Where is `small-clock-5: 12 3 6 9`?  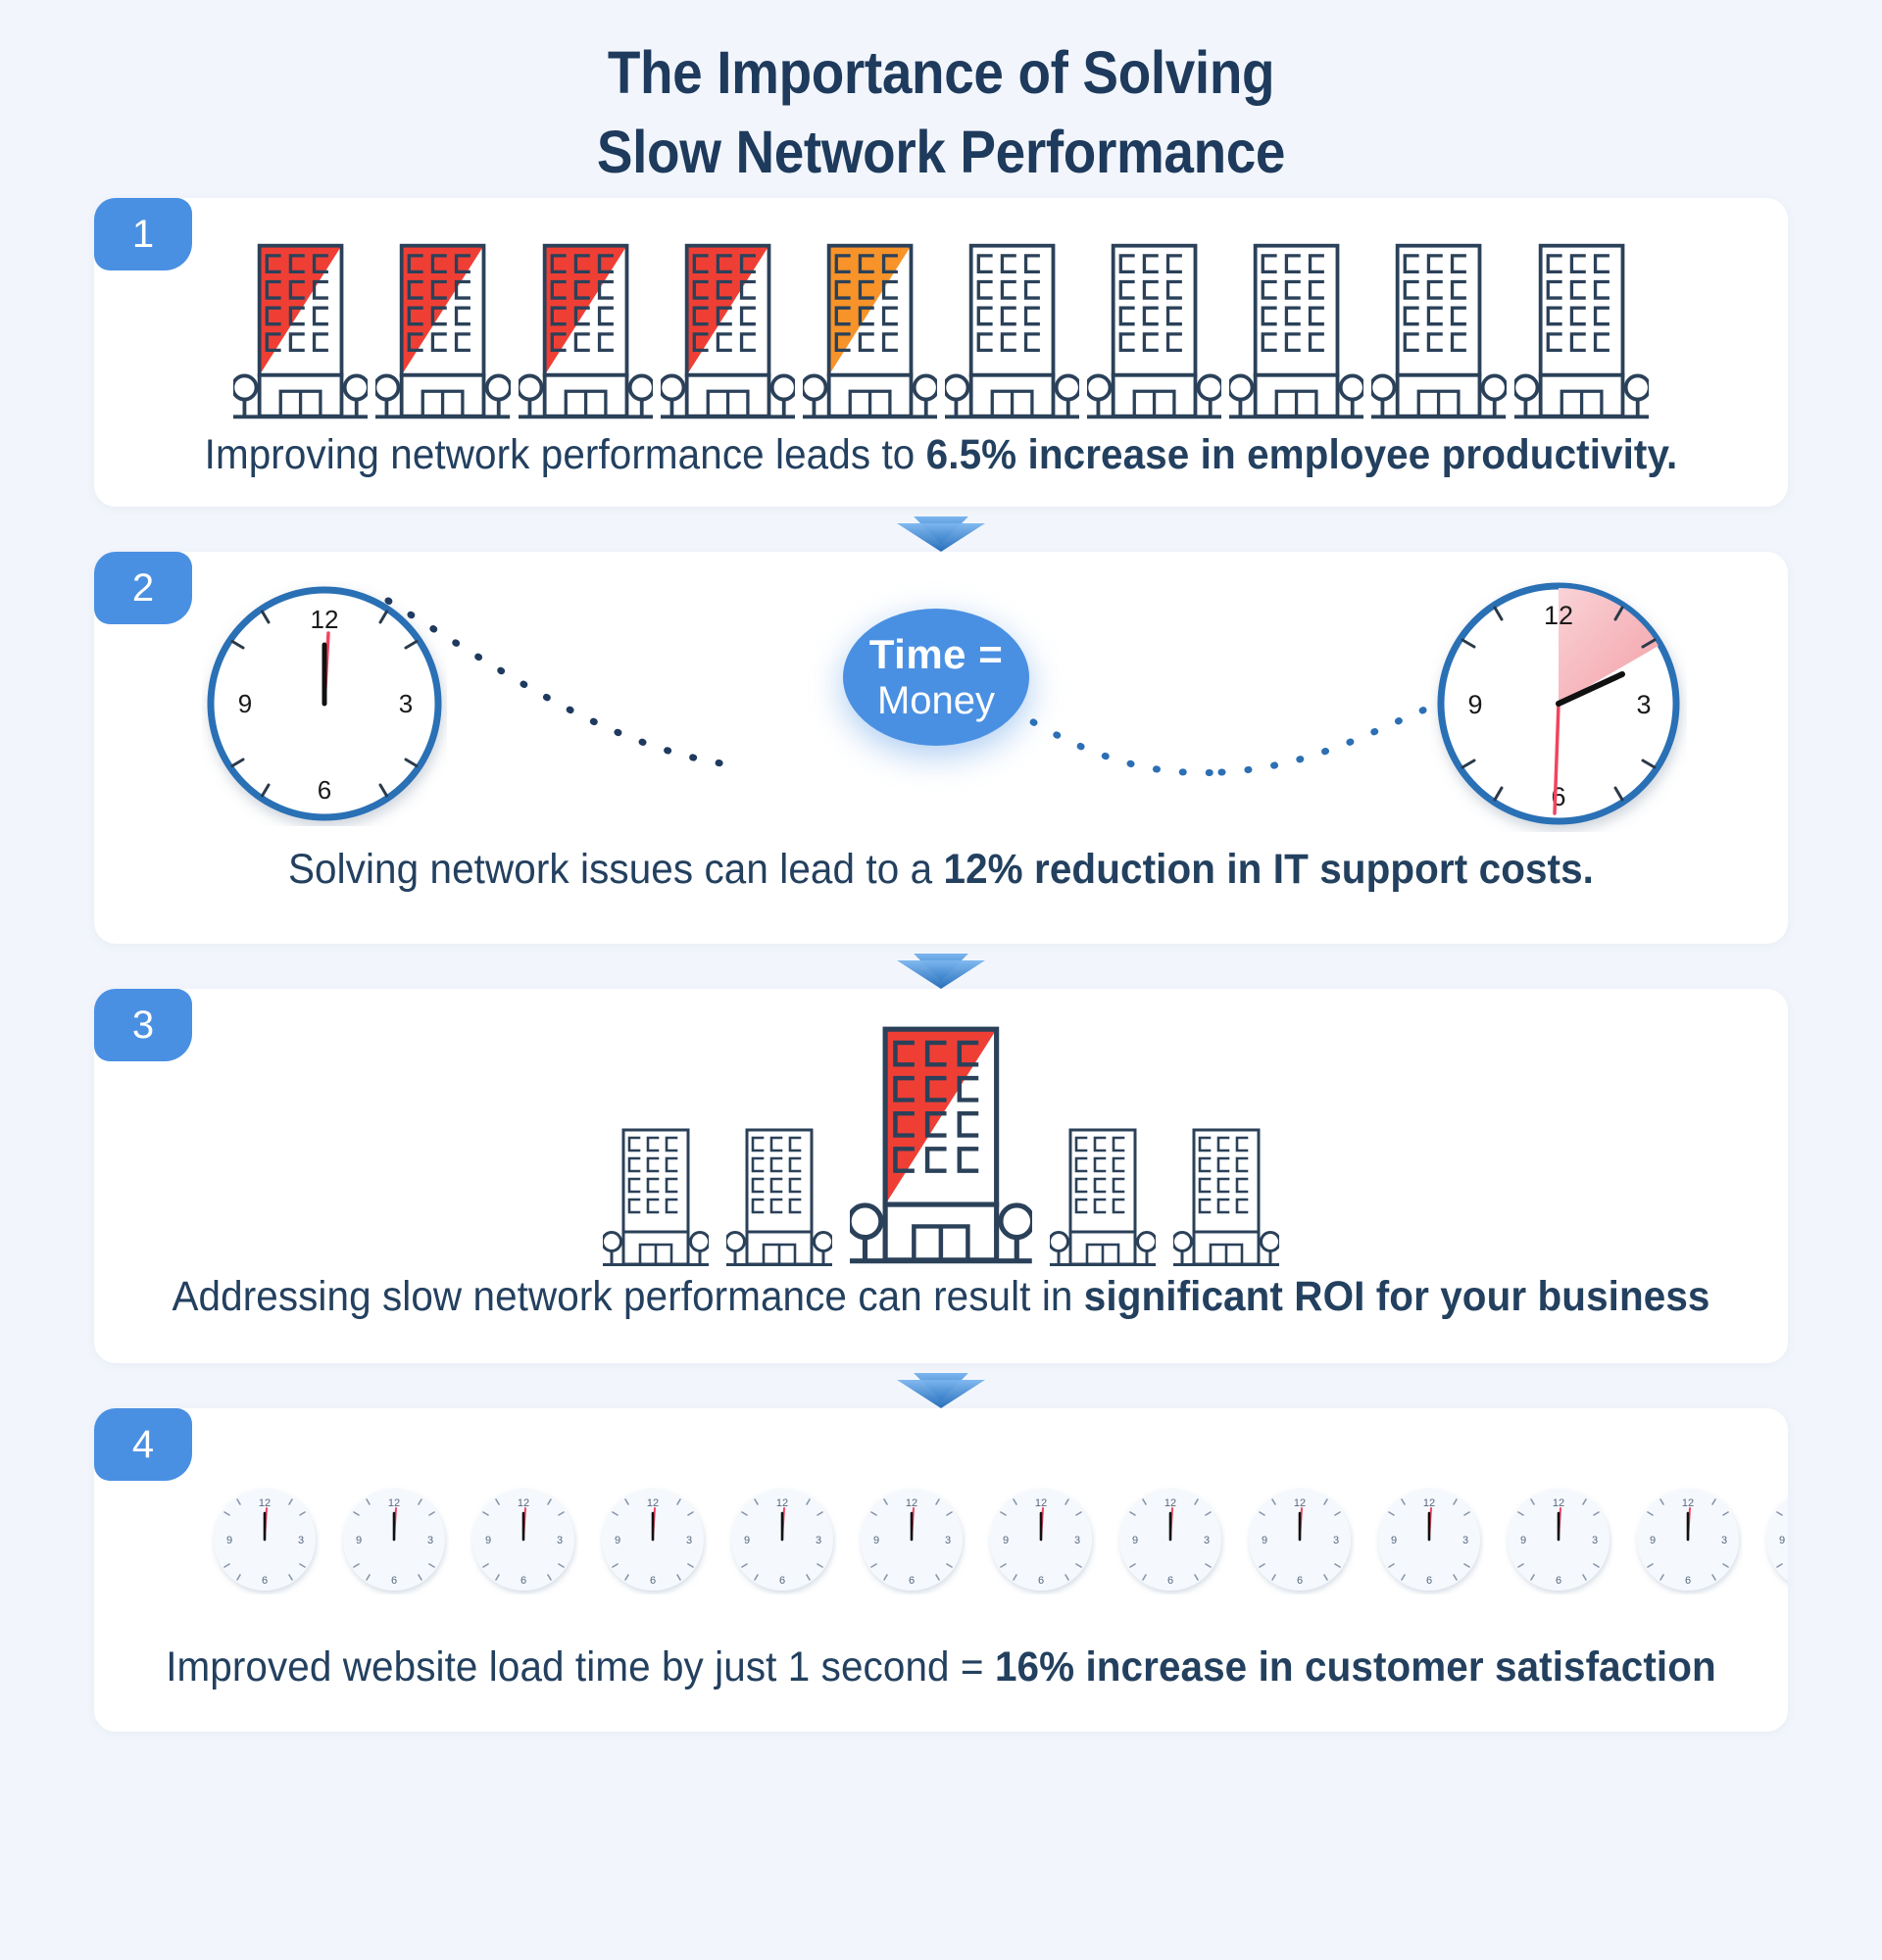 small-clock-5: 12 3 6 9 is located at coordinates (782, 1539).